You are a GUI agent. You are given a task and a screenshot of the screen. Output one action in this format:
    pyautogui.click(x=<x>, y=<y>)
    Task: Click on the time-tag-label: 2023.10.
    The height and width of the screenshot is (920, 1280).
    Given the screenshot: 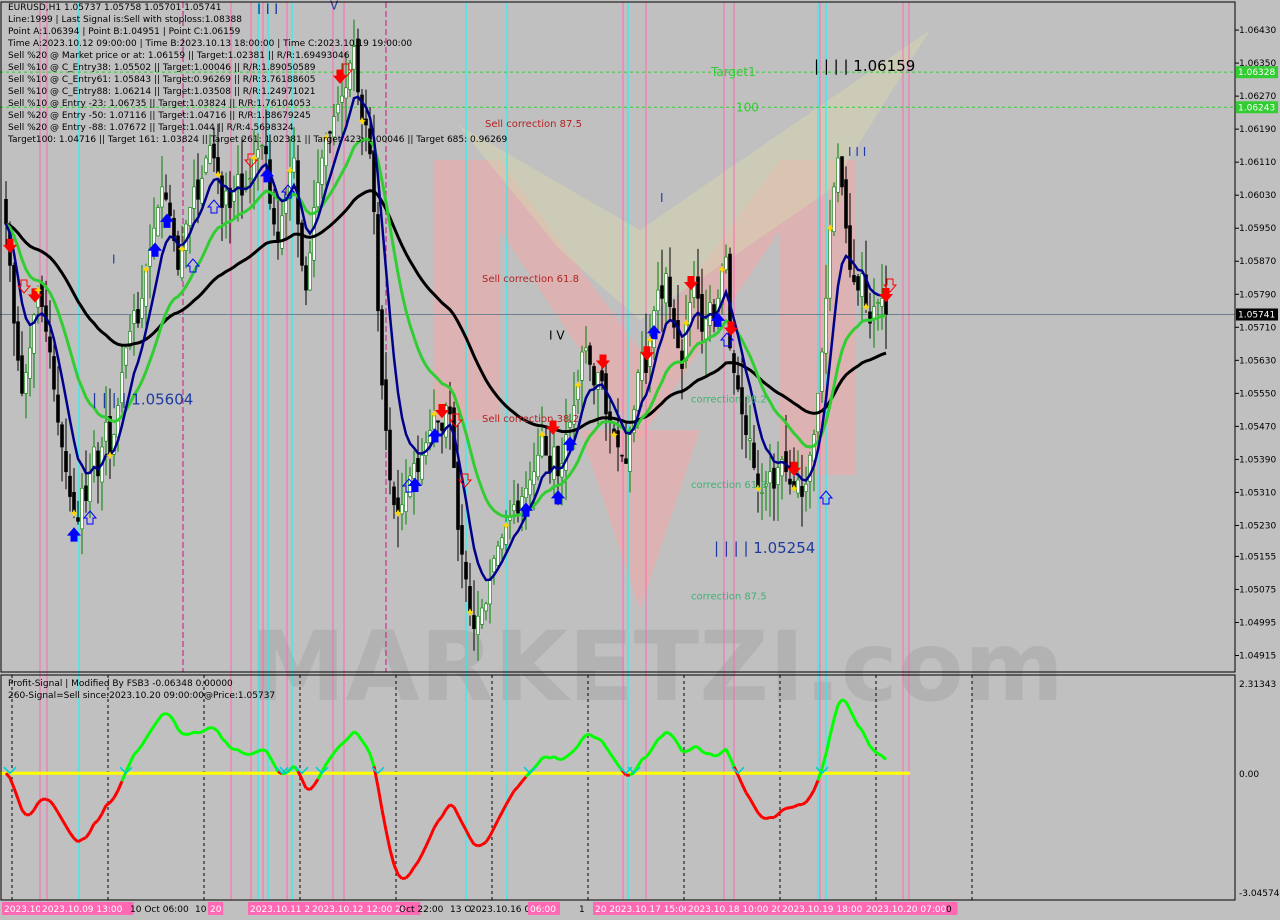 What is the action you would take?
    pyautogui.click(x=24, y=910)
    